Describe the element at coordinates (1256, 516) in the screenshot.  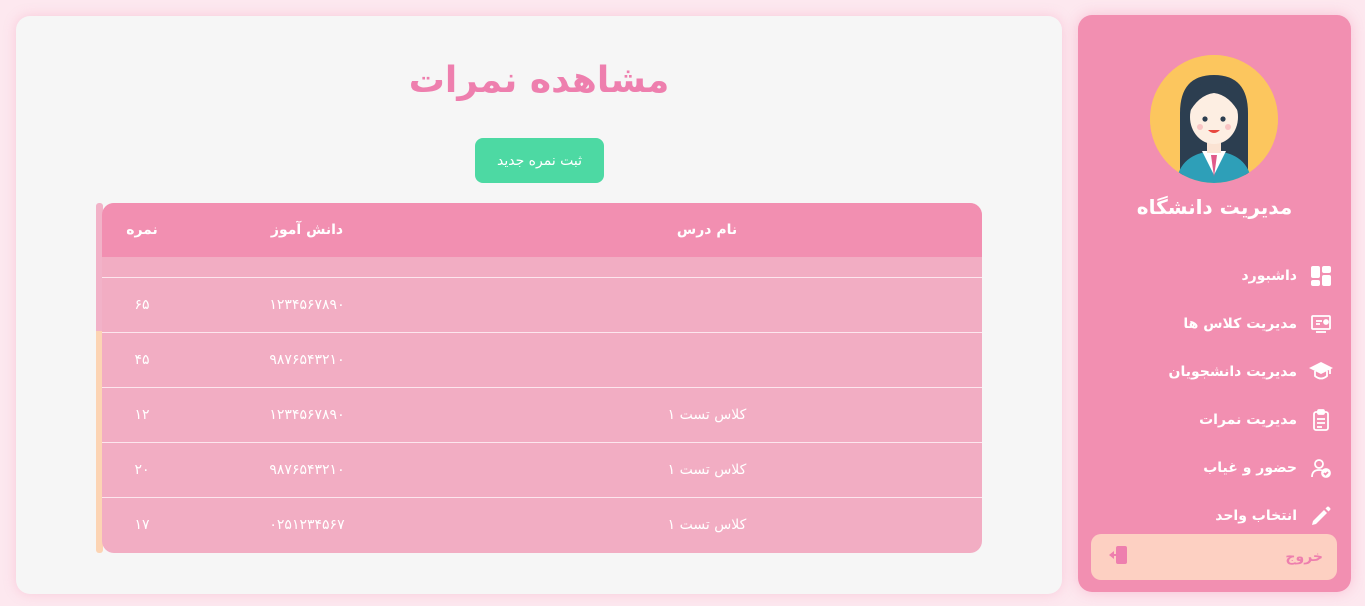
I see `sidebar-item-label: انتخاب واحد` at that location.